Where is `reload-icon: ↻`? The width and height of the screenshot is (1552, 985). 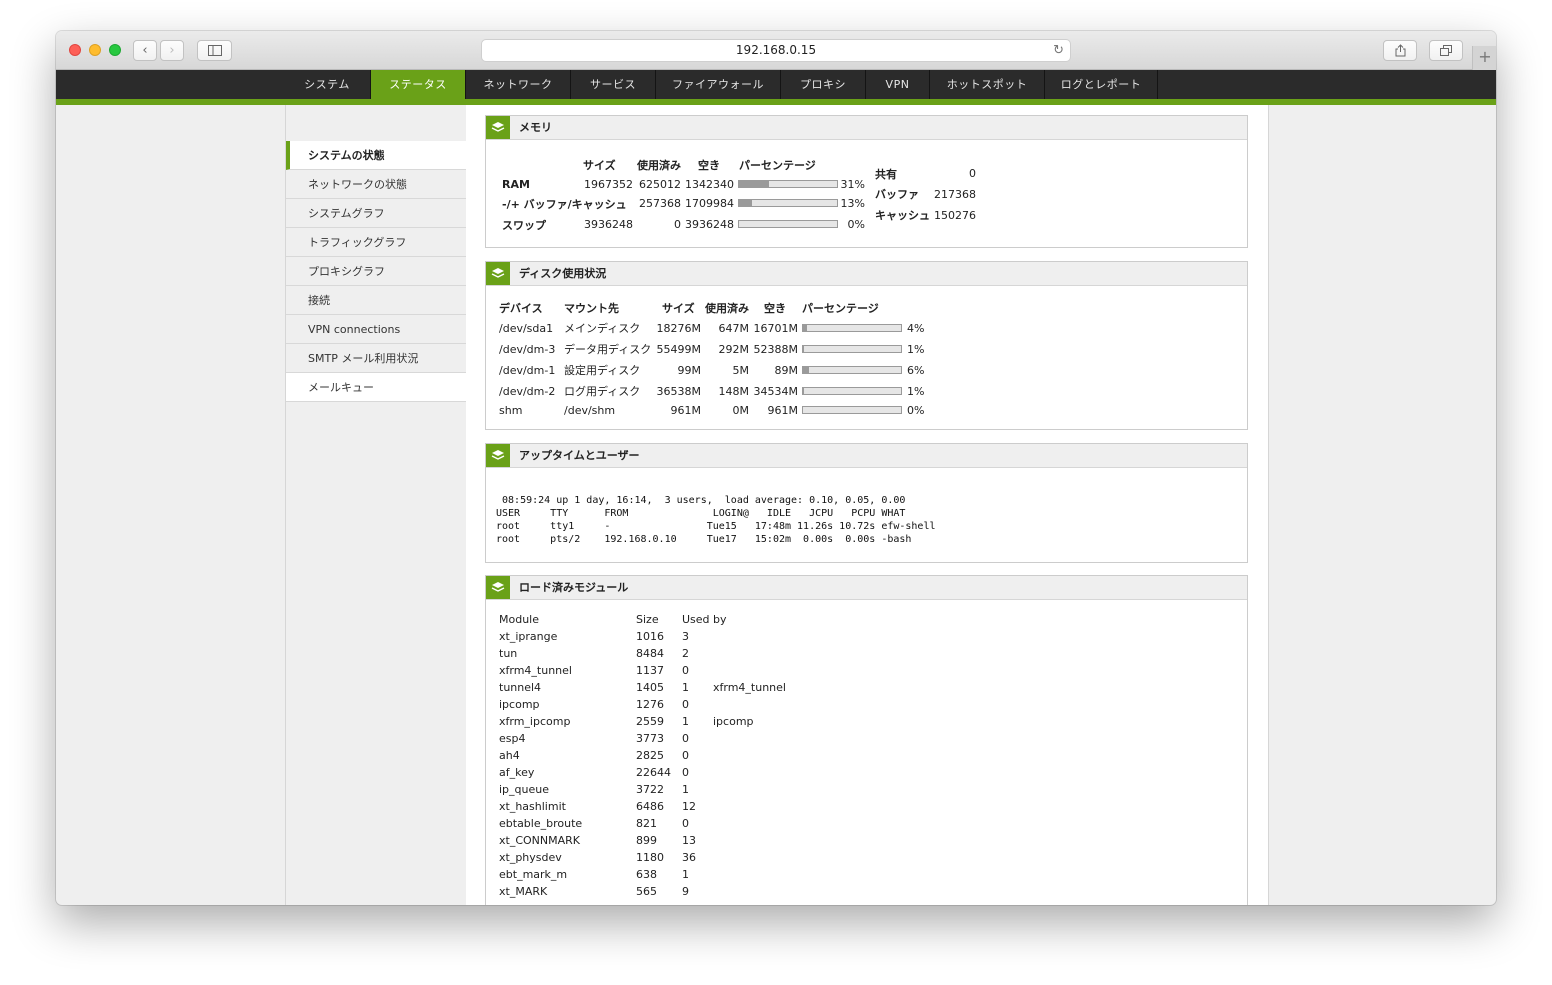
reload-icon: ↻ is located at coordinates (1058, 50).